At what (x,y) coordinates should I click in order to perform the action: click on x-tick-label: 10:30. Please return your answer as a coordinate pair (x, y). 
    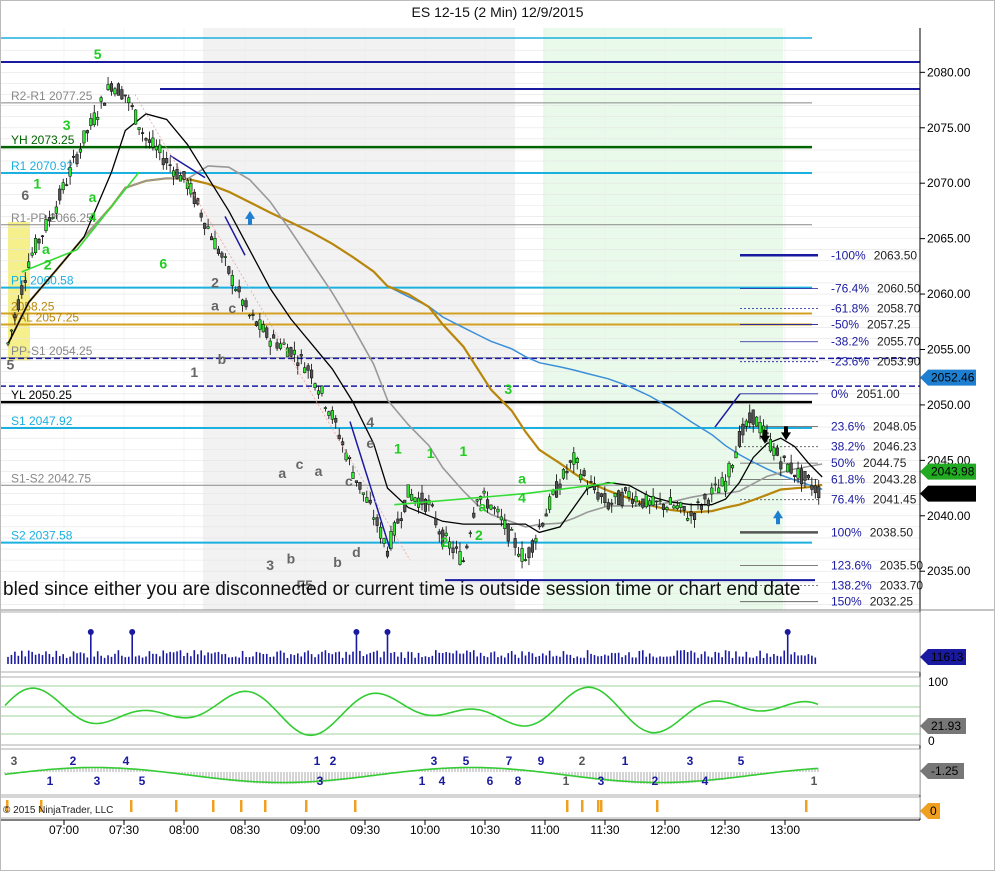
    Looking at the image, I should click on (485, 830).